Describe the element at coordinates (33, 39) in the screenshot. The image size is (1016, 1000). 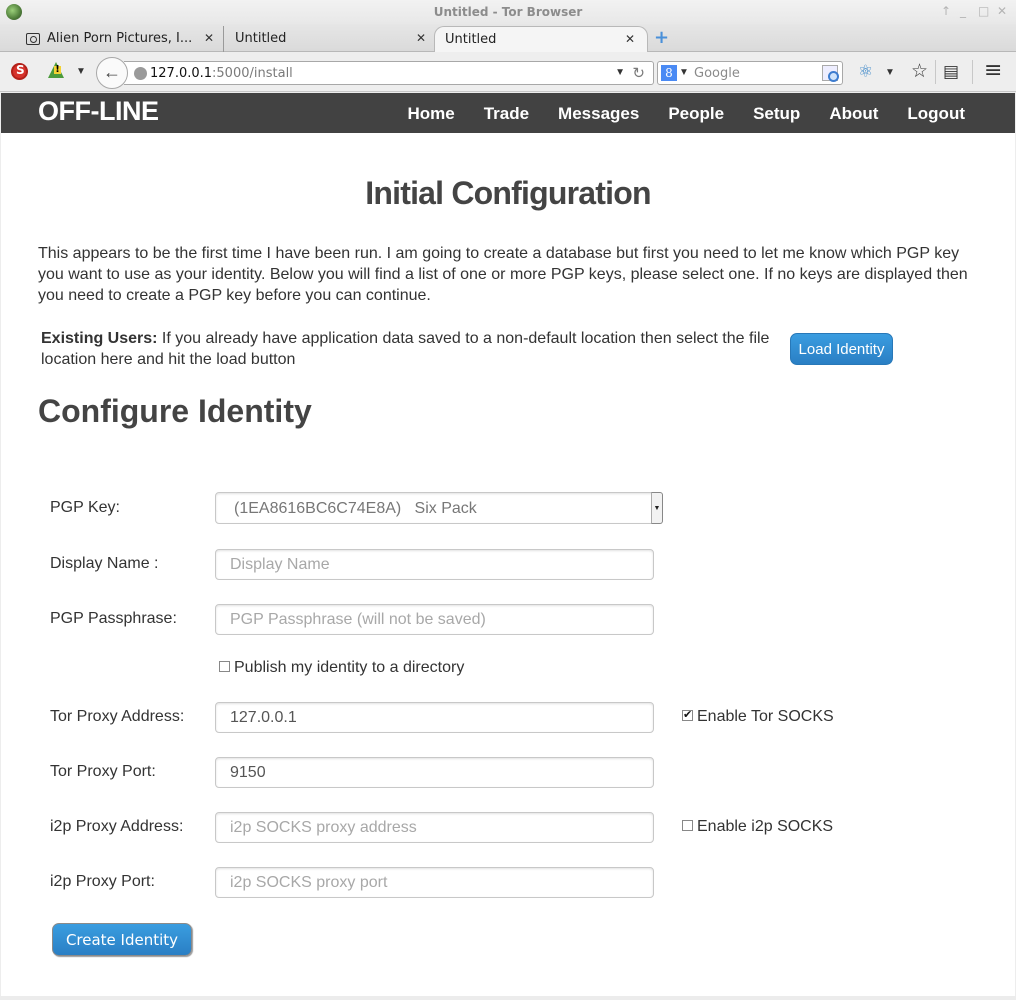
I see `photo-icon` at that location.